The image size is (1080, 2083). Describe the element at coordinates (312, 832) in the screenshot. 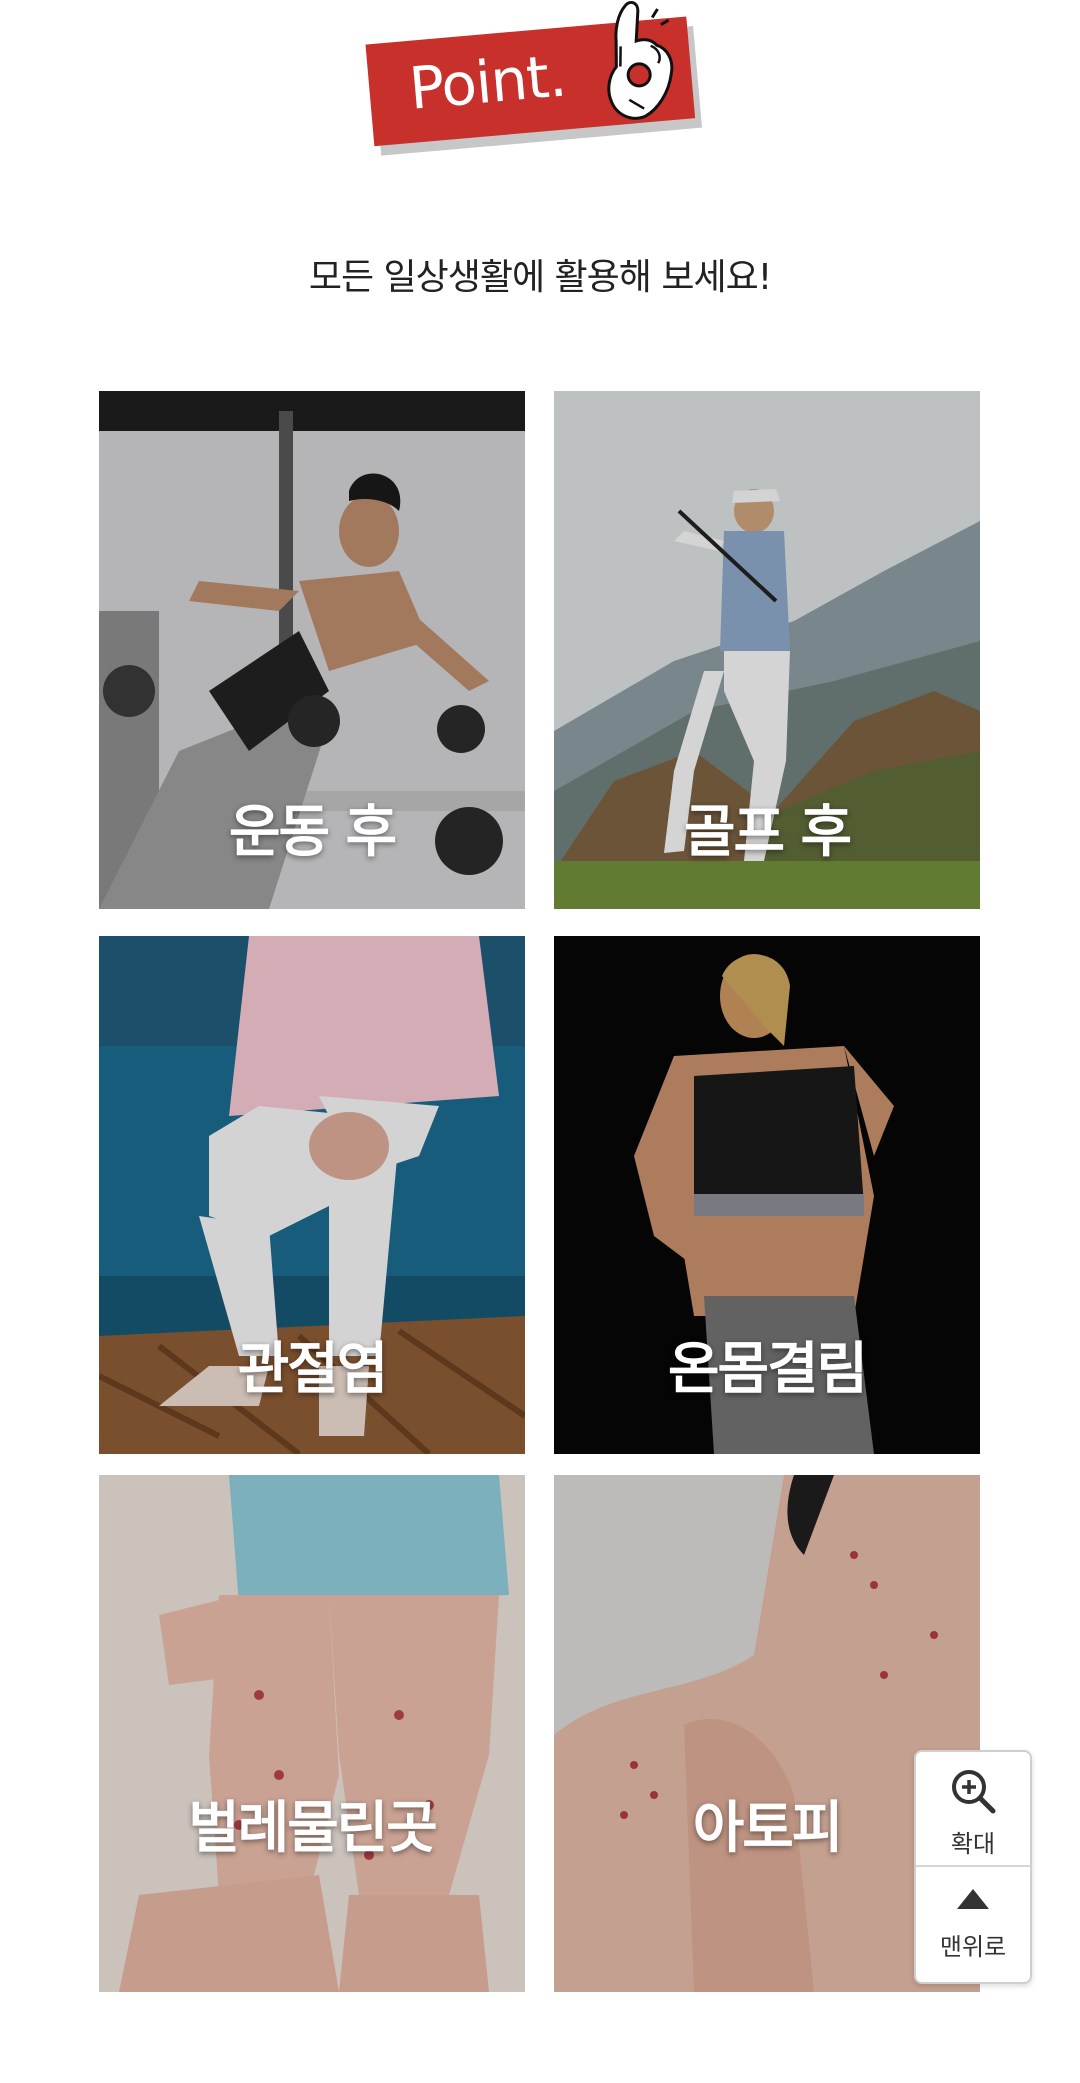

I see `tile-label: 운동 후` at that location.